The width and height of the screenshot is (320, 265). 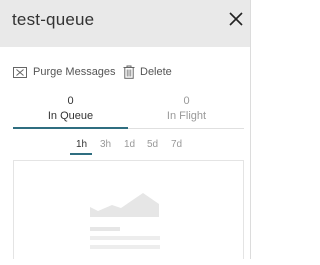 What do you see at coordinates (129, 72) in the screenshot?
I see `trash-icon` at bounding box center [129, 72].